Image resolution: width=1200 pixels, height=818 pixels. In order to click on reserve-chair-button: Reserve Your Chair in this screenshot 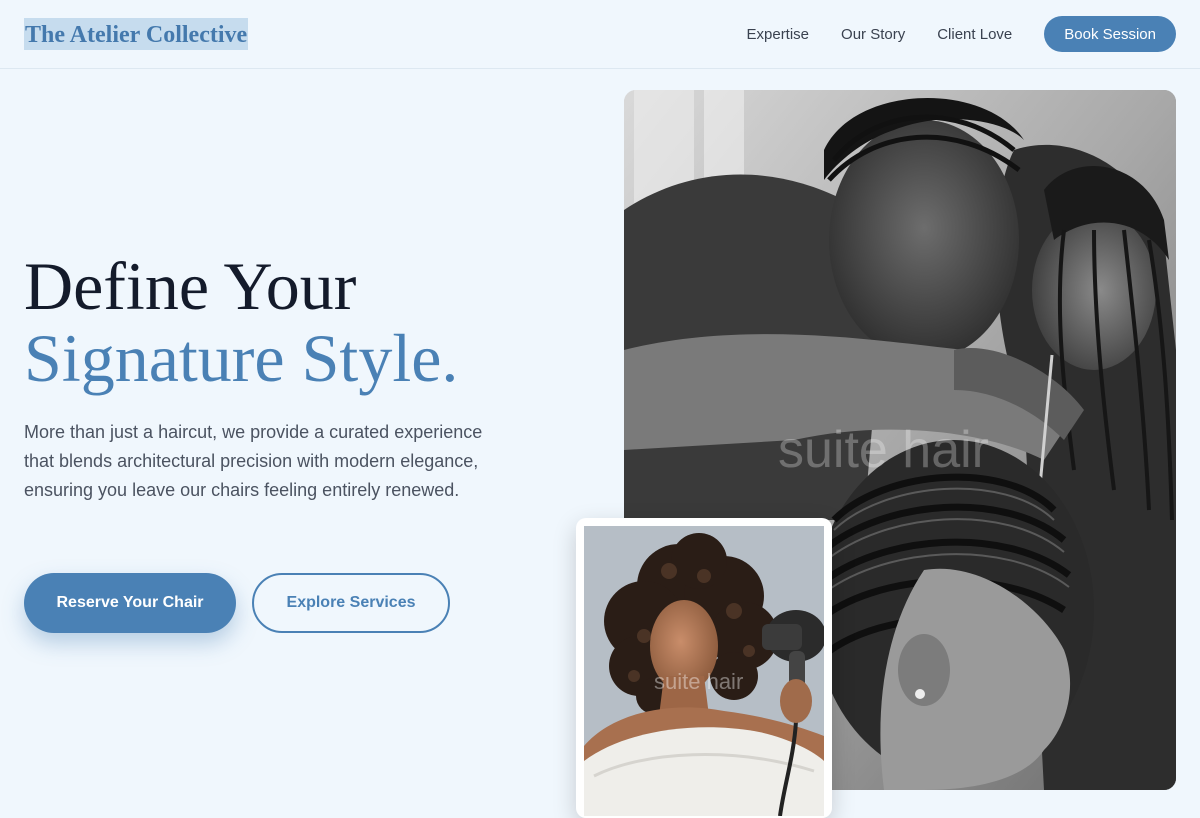, I will do `click(130, 603)`.